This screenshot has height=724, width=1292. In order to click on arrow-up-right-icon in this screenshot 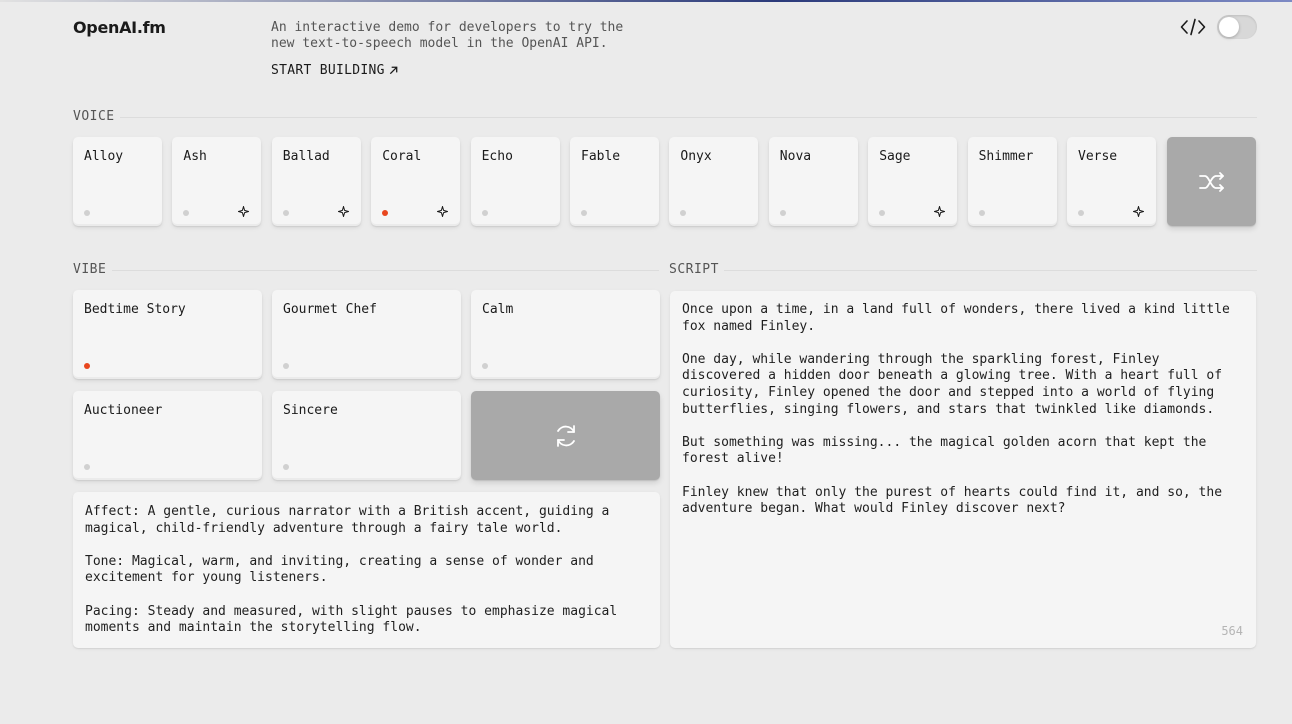, I will do `click(393, 70)`.